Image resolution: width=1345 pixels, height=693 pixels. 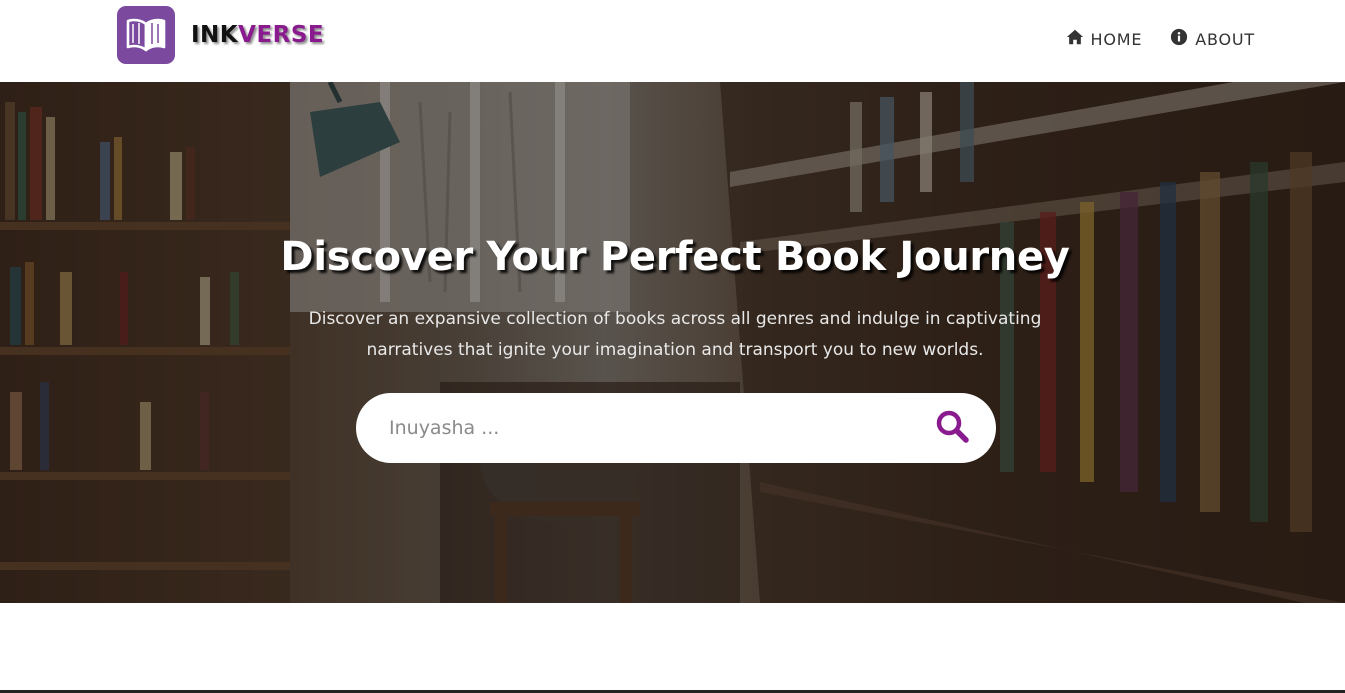 I want to click on nav-home-link: HOME, so click(x=1104, y=39).